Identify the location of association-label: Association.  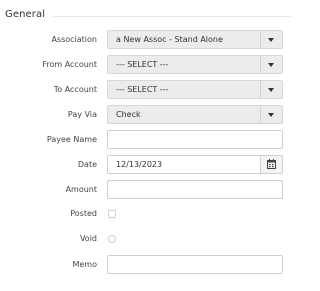
(74, 39).